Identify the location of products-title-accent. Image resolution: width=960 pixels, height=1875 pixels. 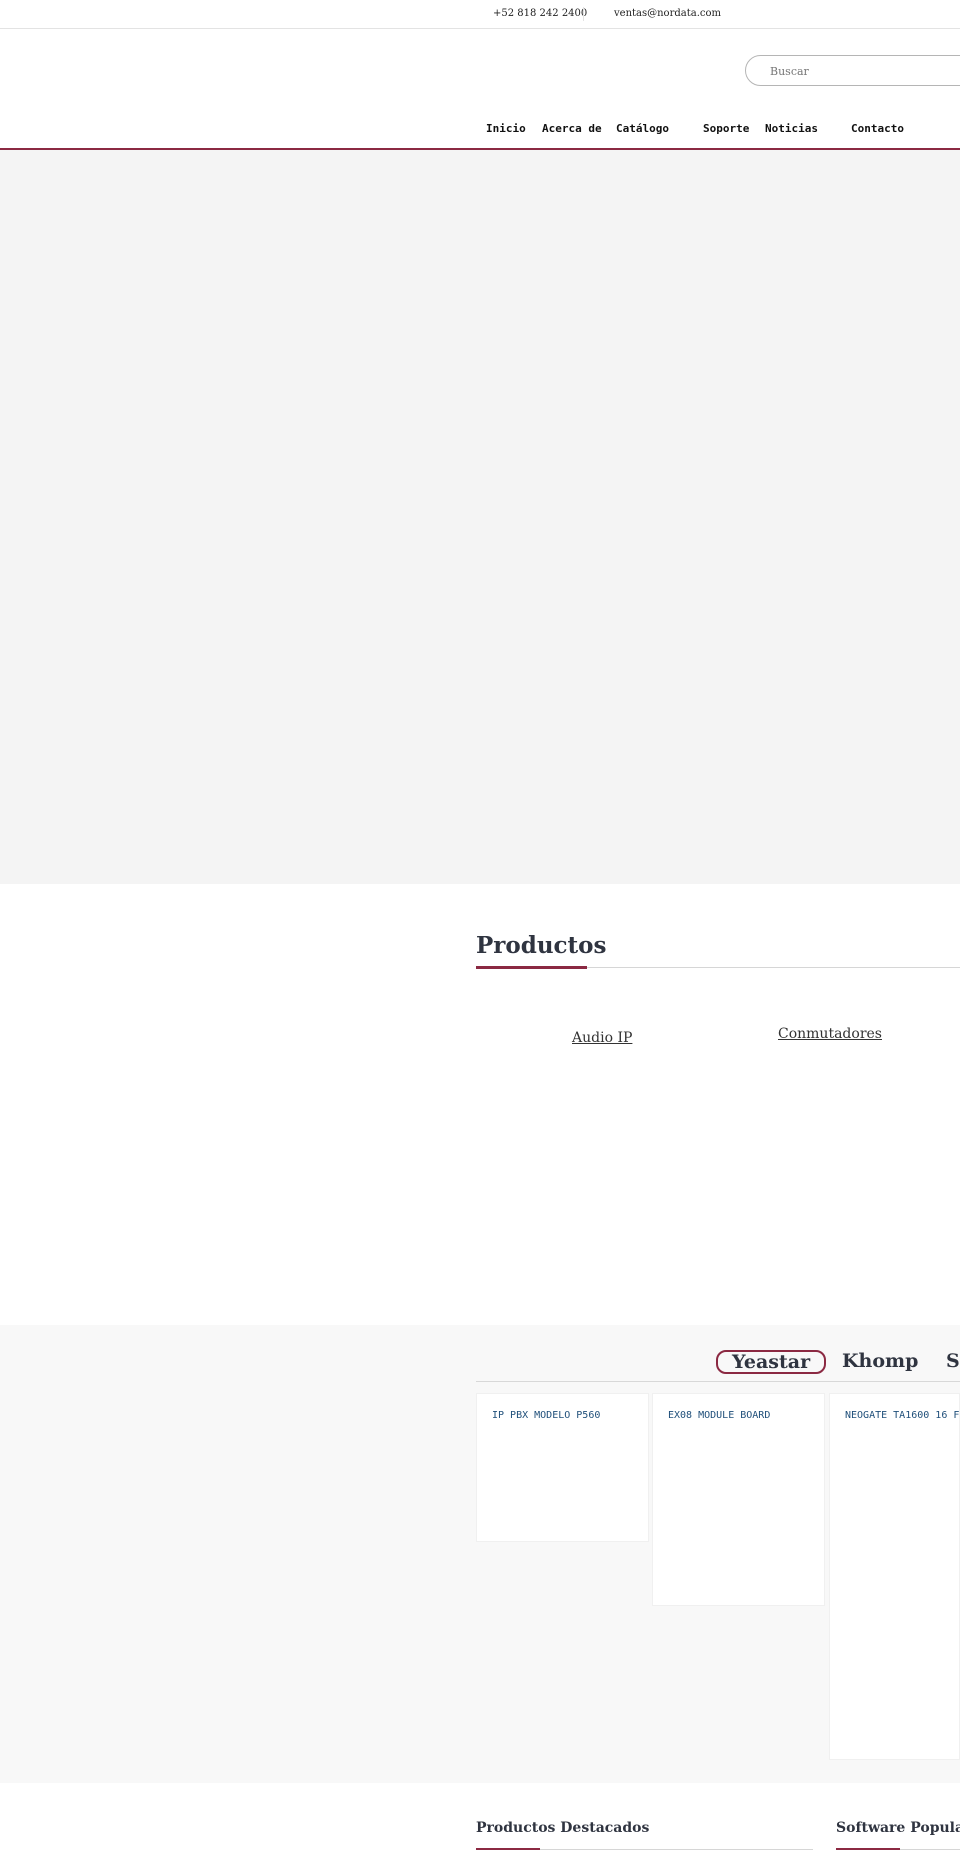
(531, 967).